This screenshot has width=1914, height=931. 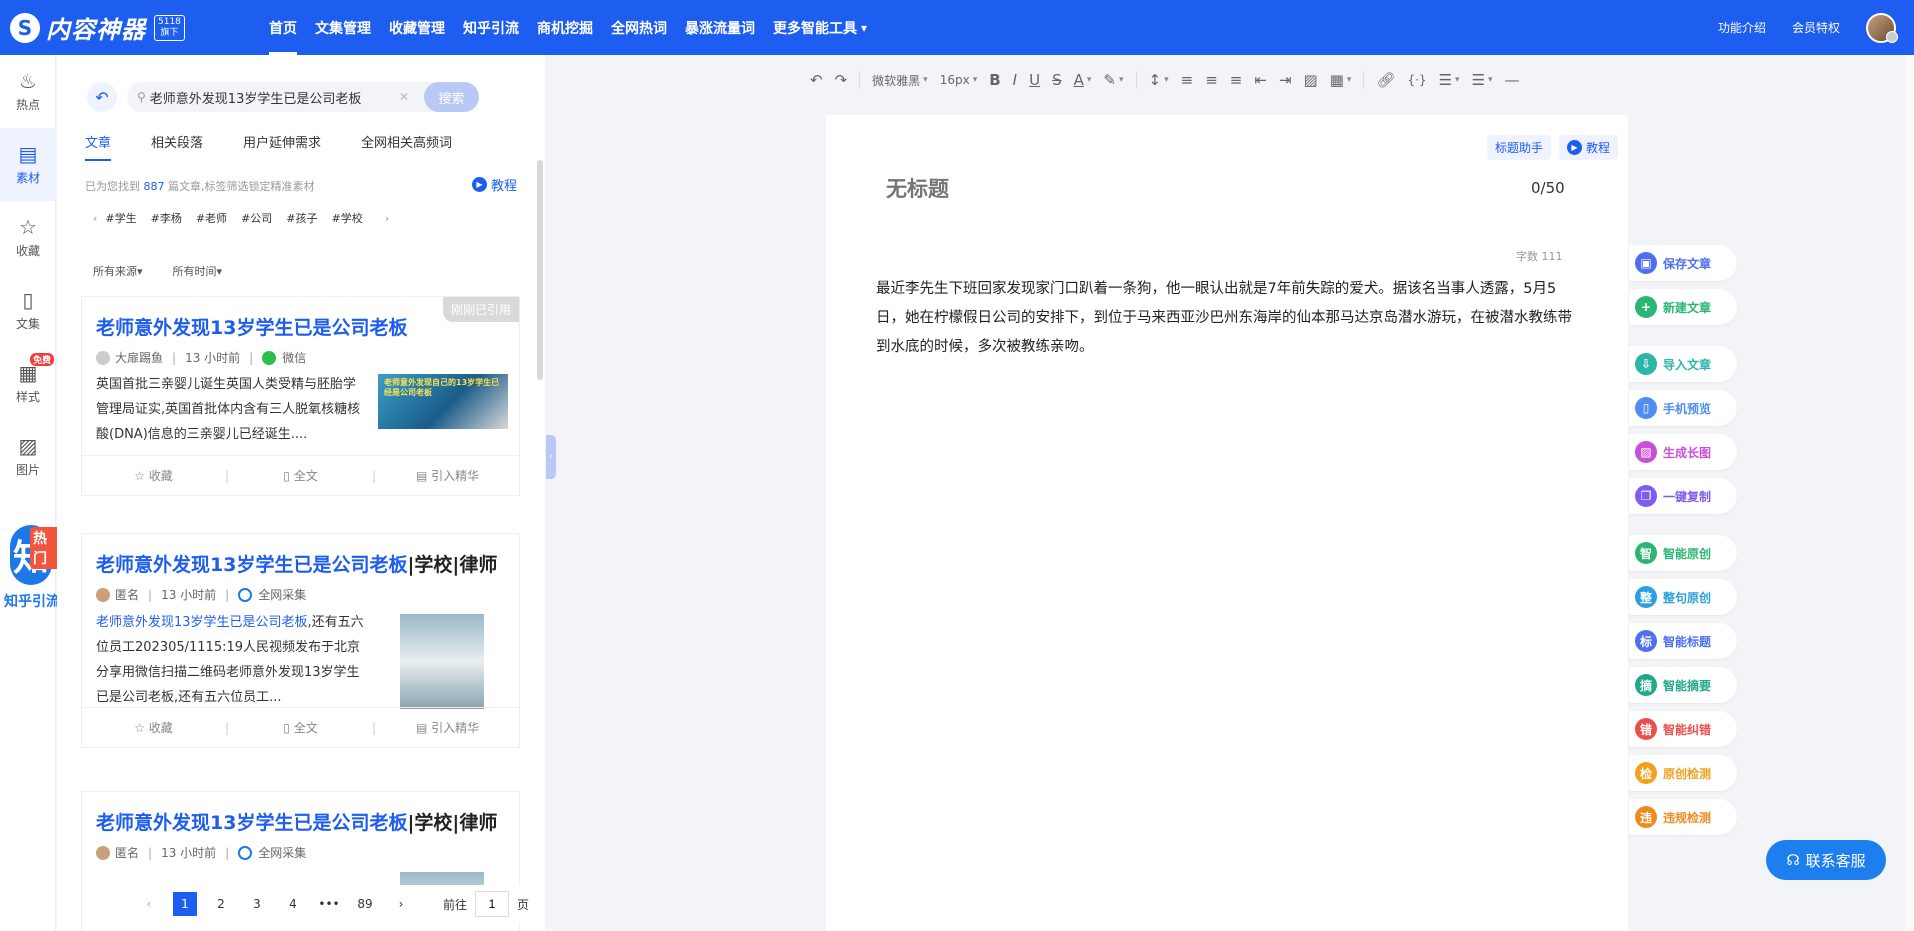 I want to click on rail-item-hot: ♨ 热点, so click(x=28, y=91).